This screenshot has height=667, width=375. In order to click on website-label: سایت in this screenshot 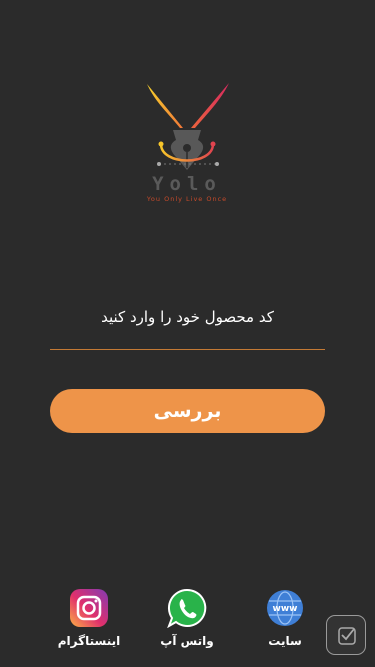, I will do `click(285, 641)`.